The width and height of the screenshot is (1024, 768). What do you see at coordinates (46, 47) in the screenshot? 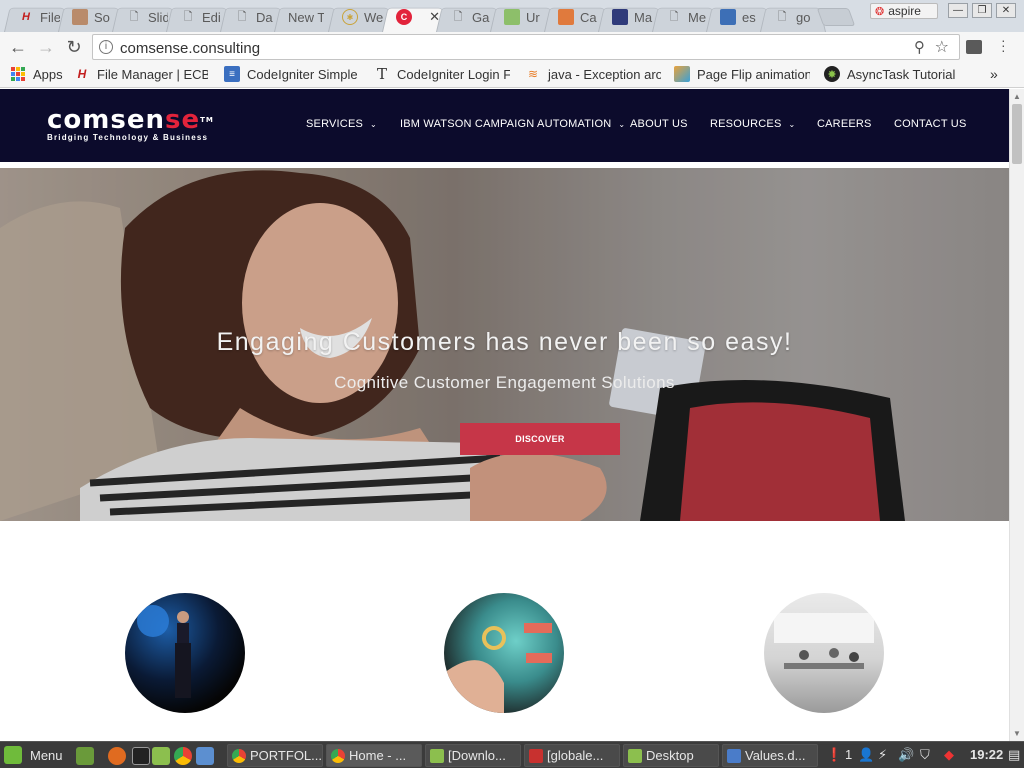
I see `forward-button: →` at bounding box center [46, 47].